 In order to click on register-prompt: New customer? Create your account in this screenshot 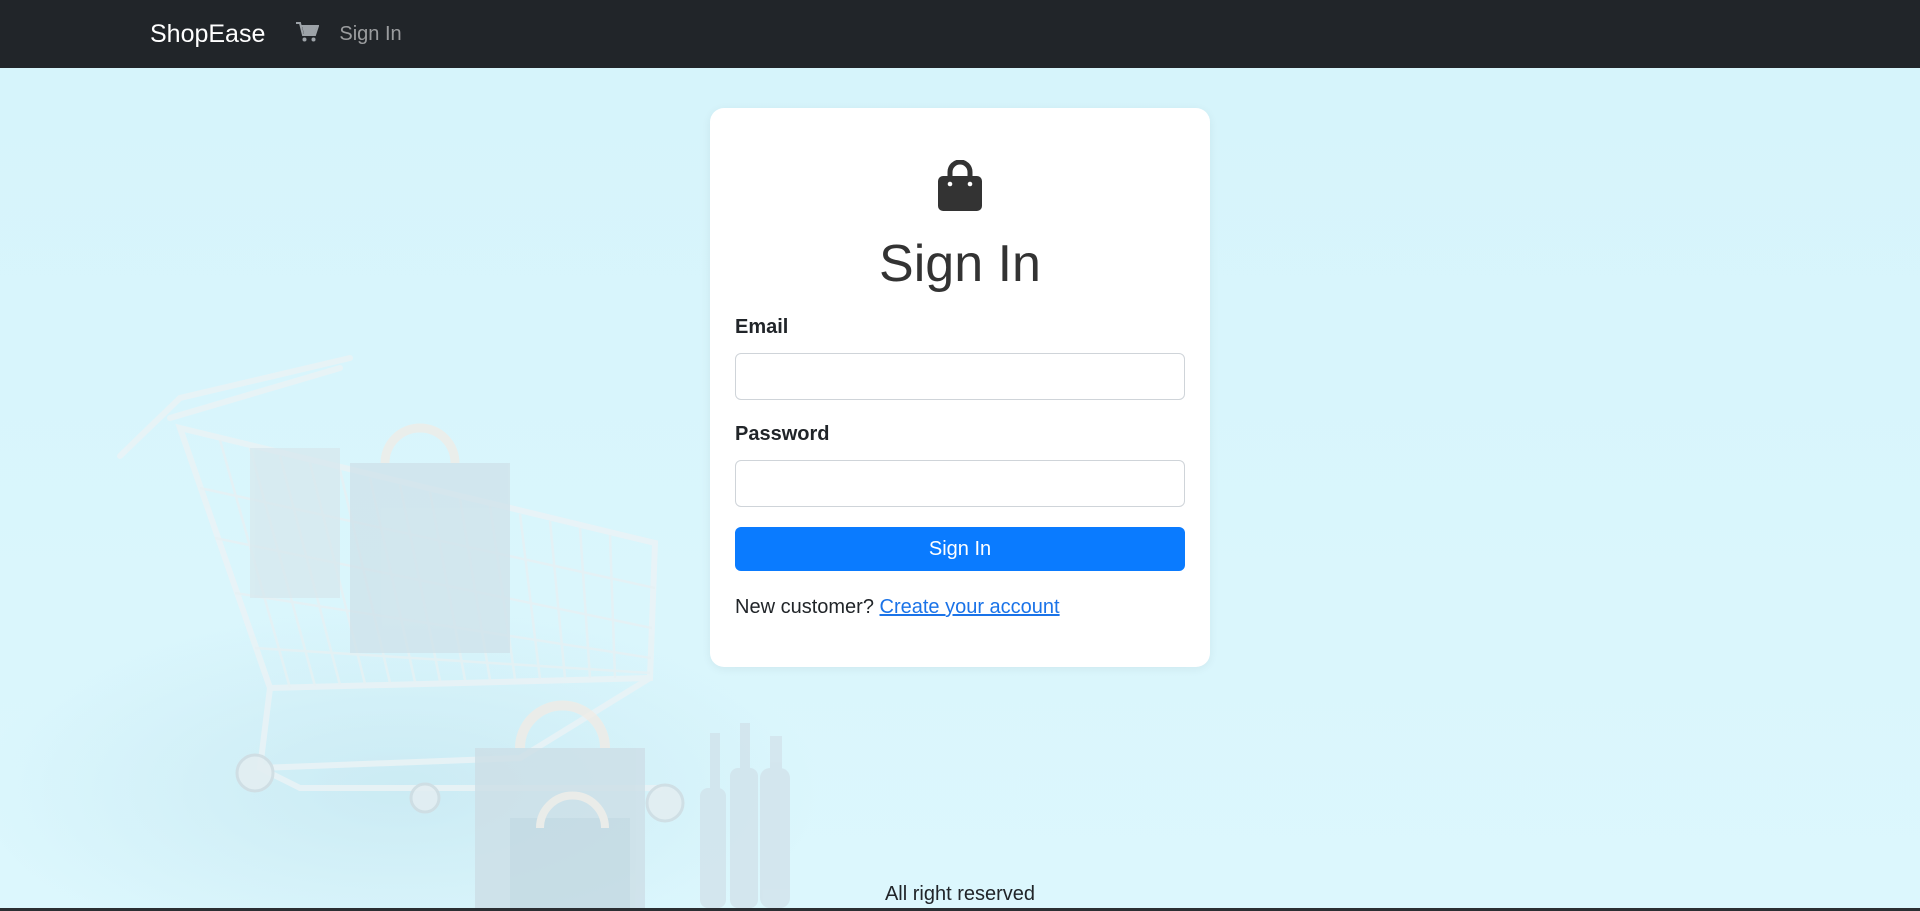, I will do `click(897, 607)`.